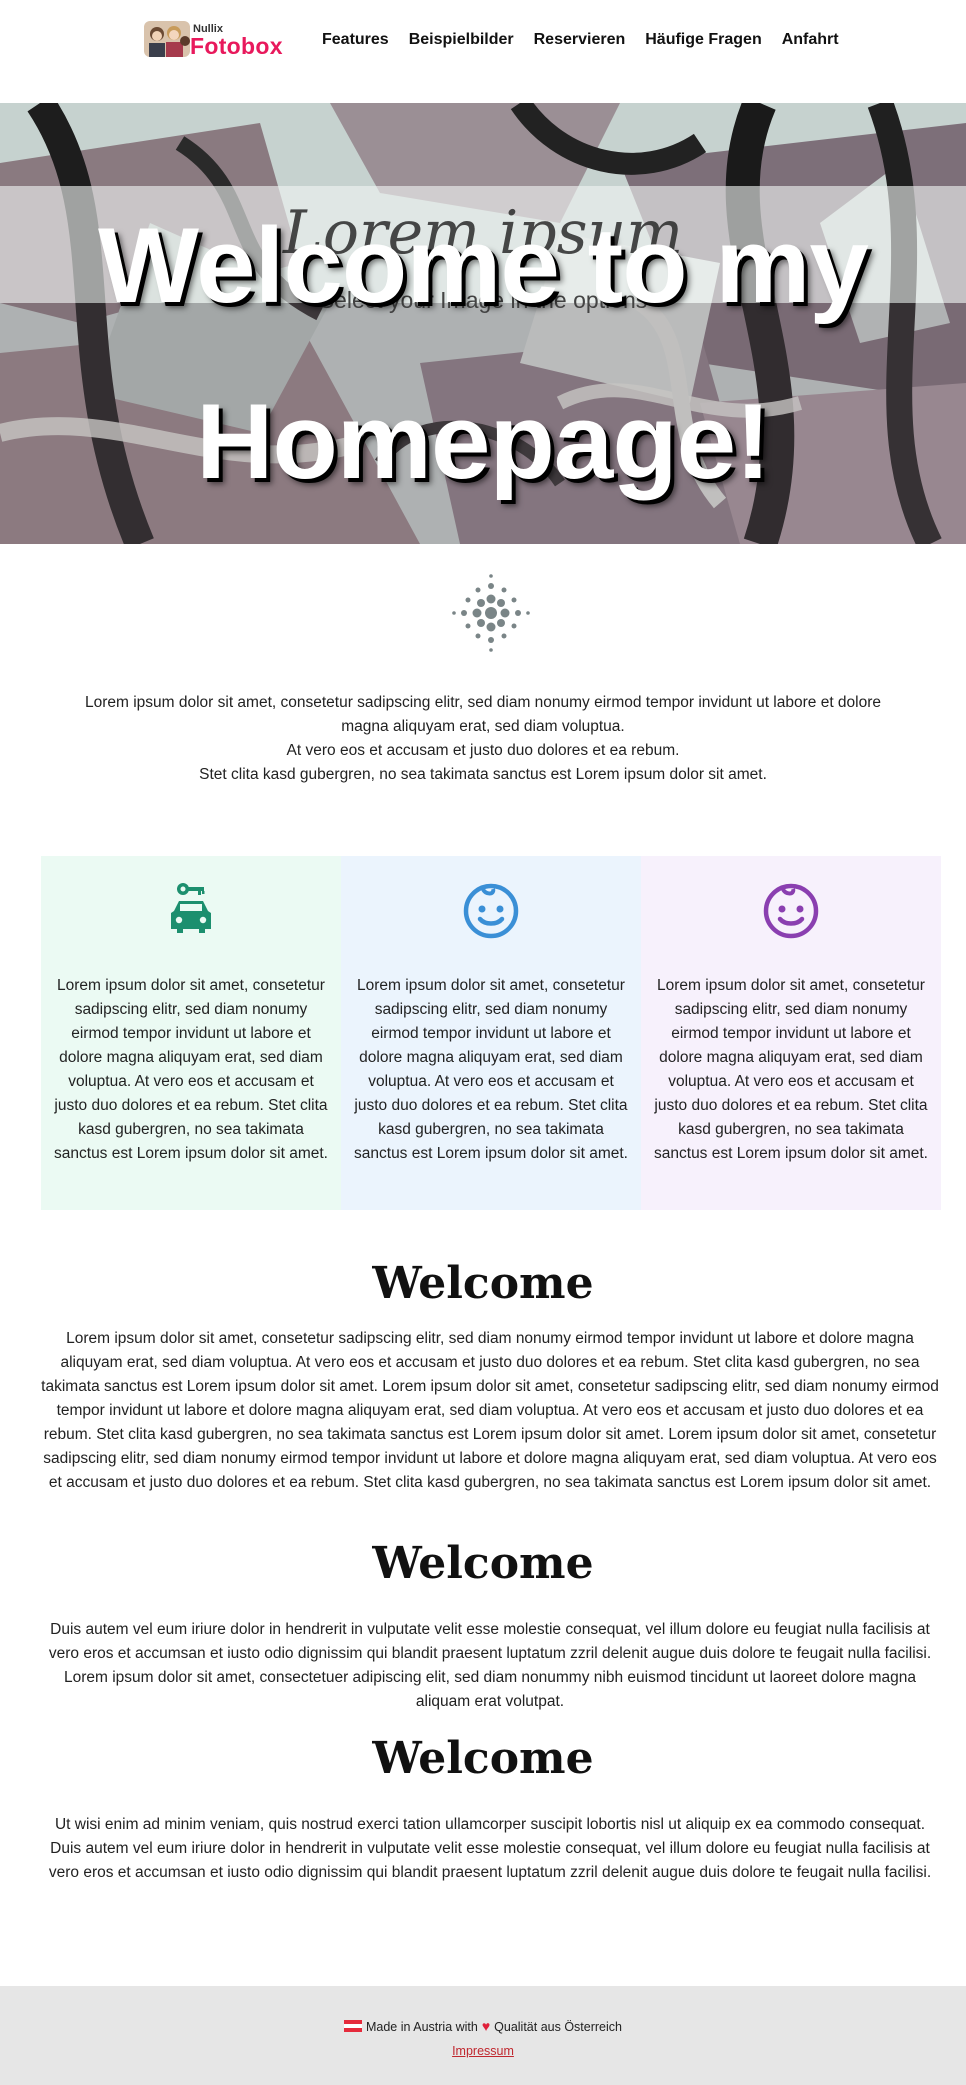 This screenshot has height=2085, width=966. I want to click on impressum: Impressum, so click(483, 2051).